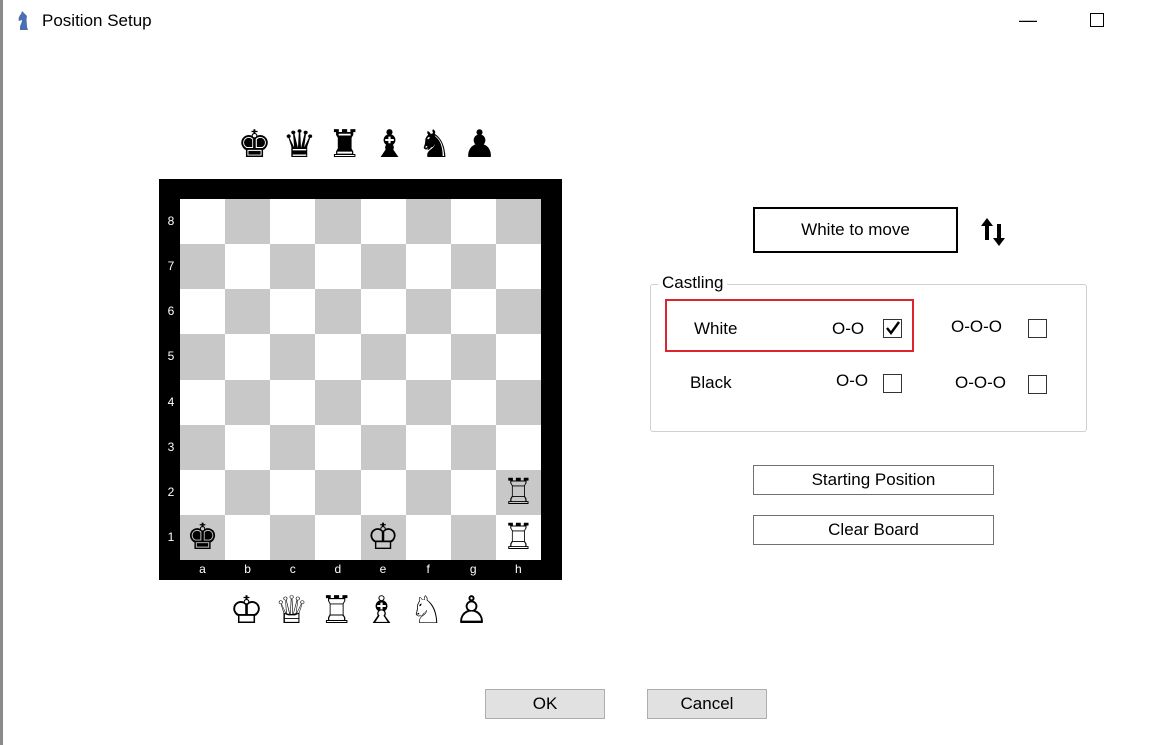 The height and width of the screenshot is (745, 1156). I want to click on square-a2, so click(203, 492).